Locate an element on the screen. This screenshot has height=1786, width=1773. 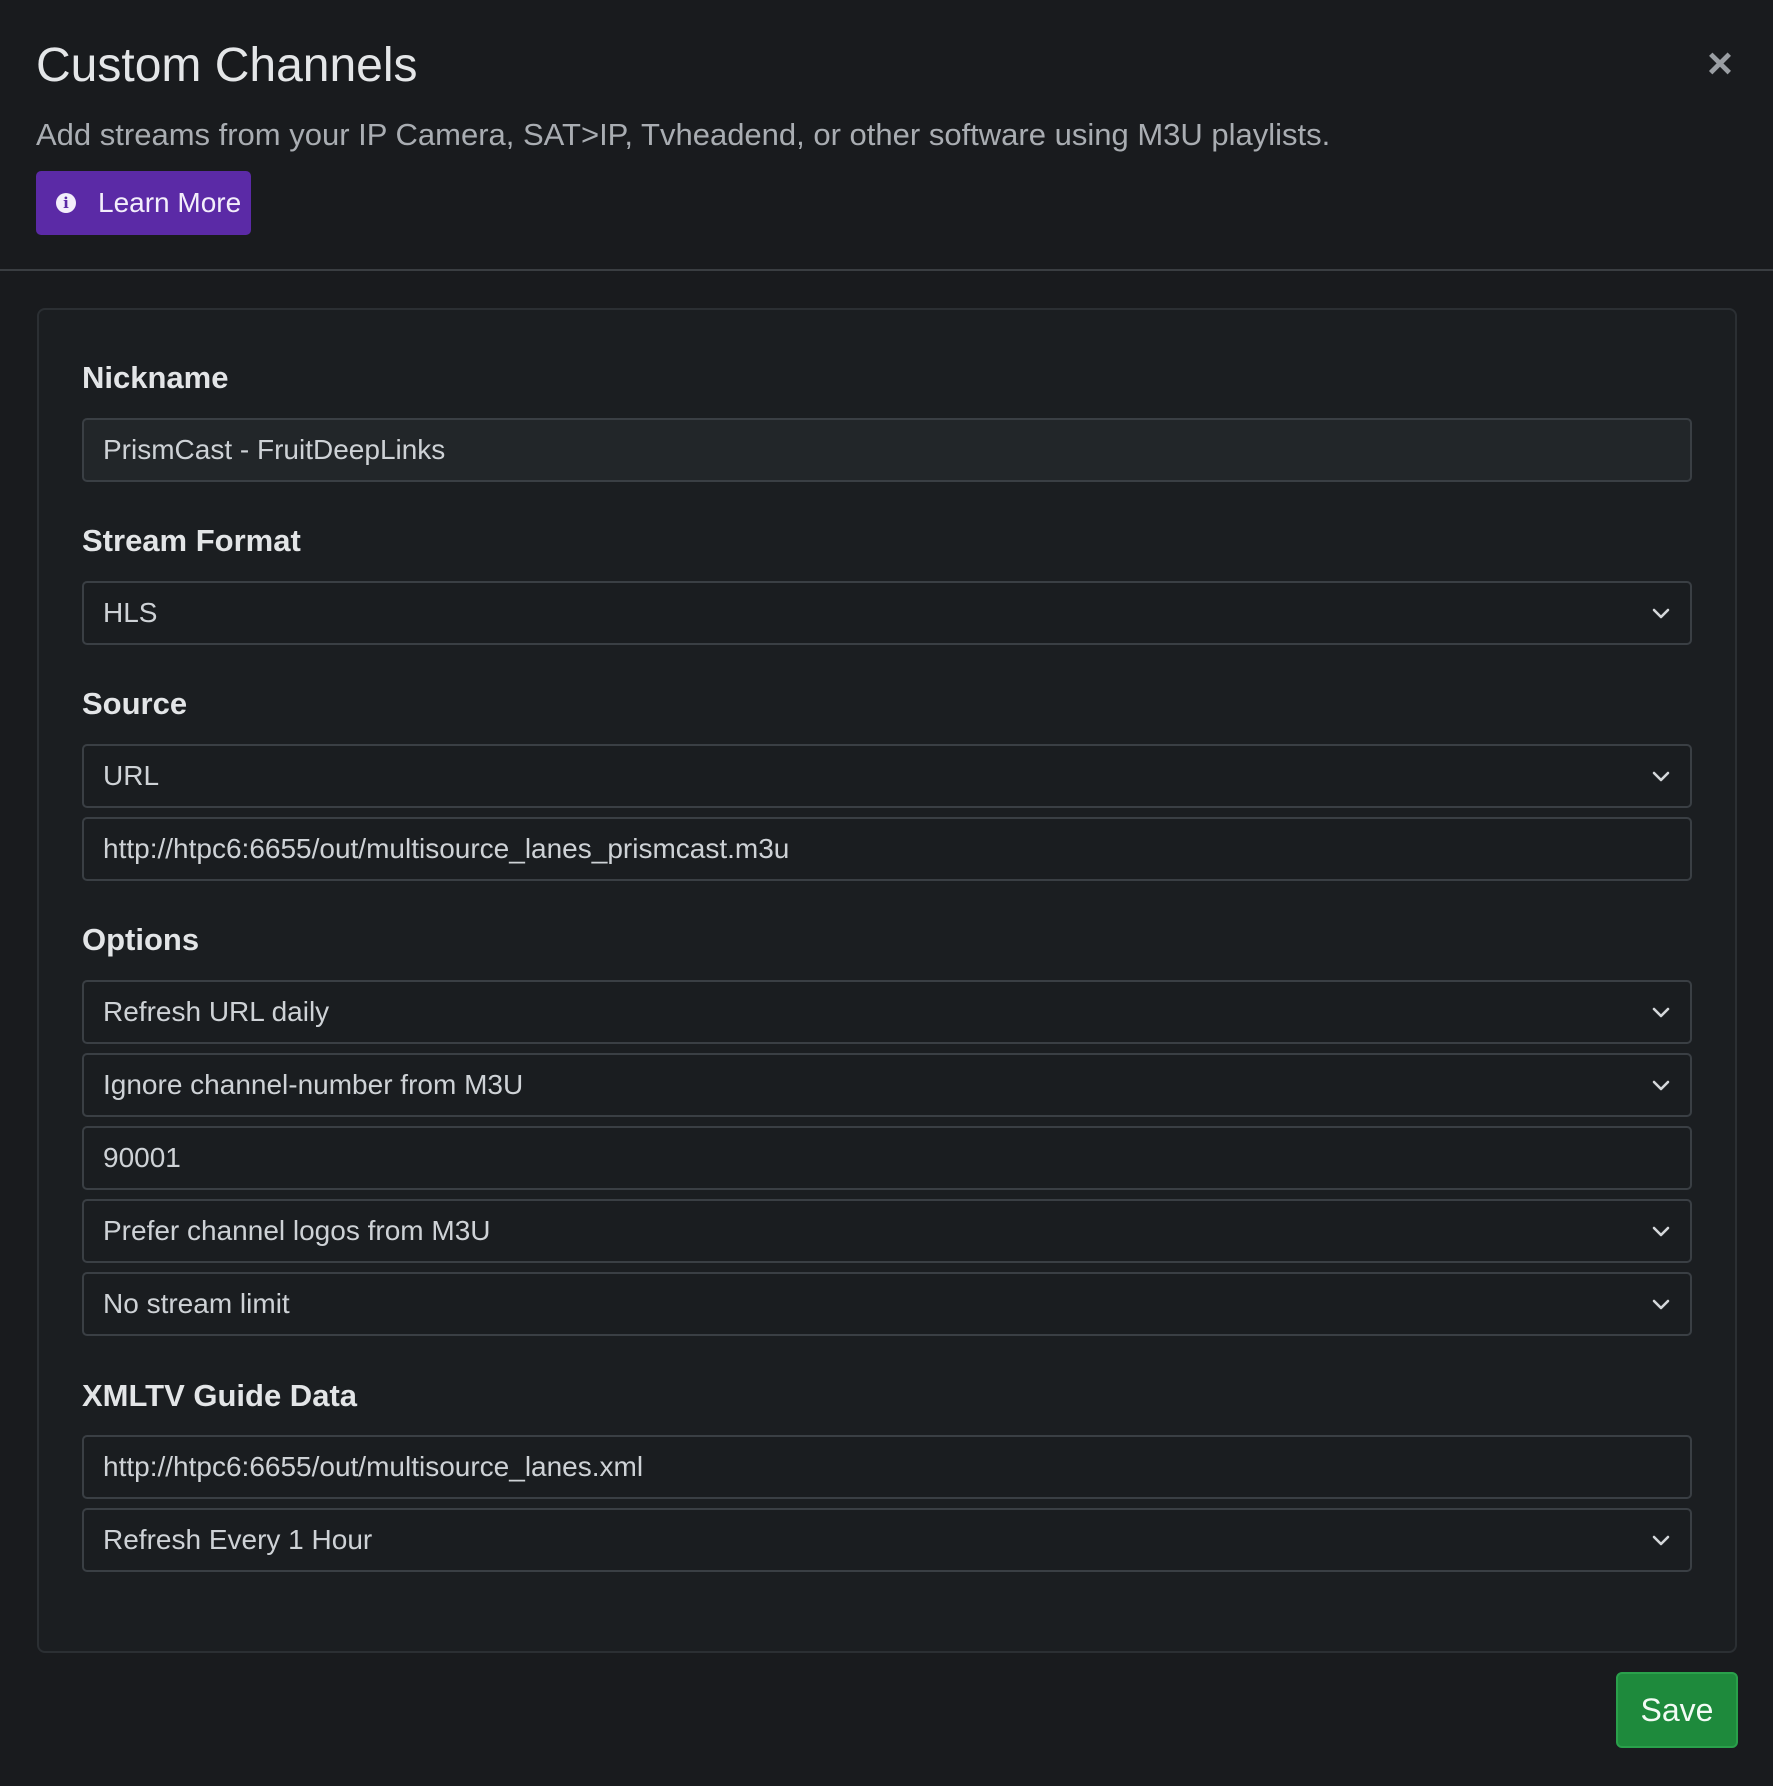
channel-number-select: Ignore channel-number from M3U is located at coordinates (887, 1085).